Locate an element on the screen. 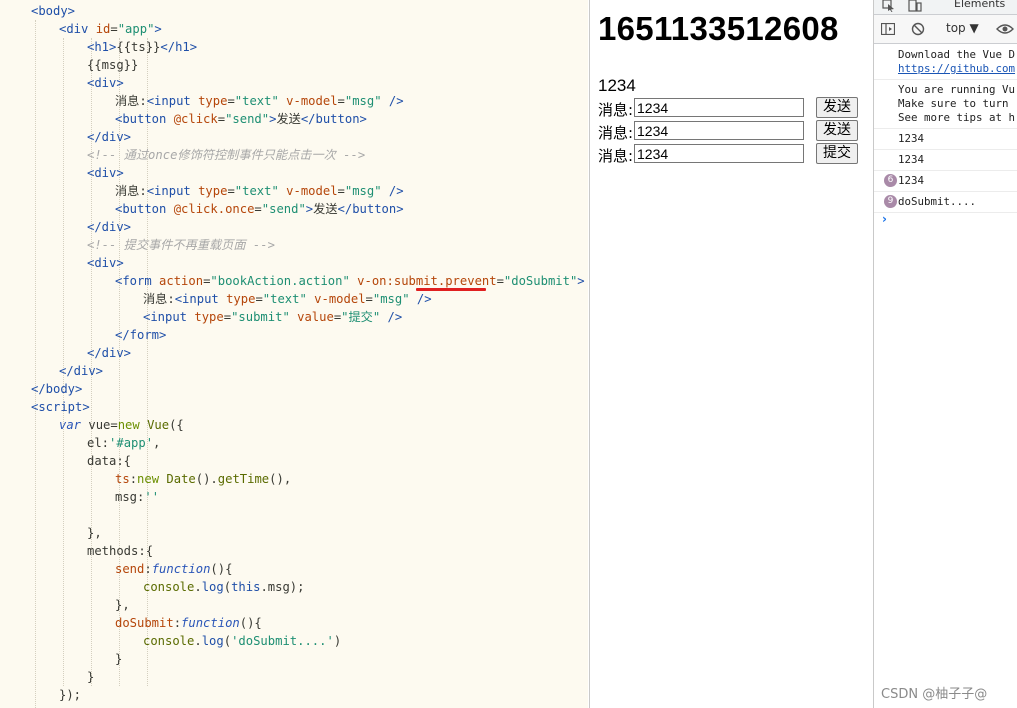 The height and width of the screenshot is (708, 1017). console-text: See more tips at h is located at coordinates (957, 117).